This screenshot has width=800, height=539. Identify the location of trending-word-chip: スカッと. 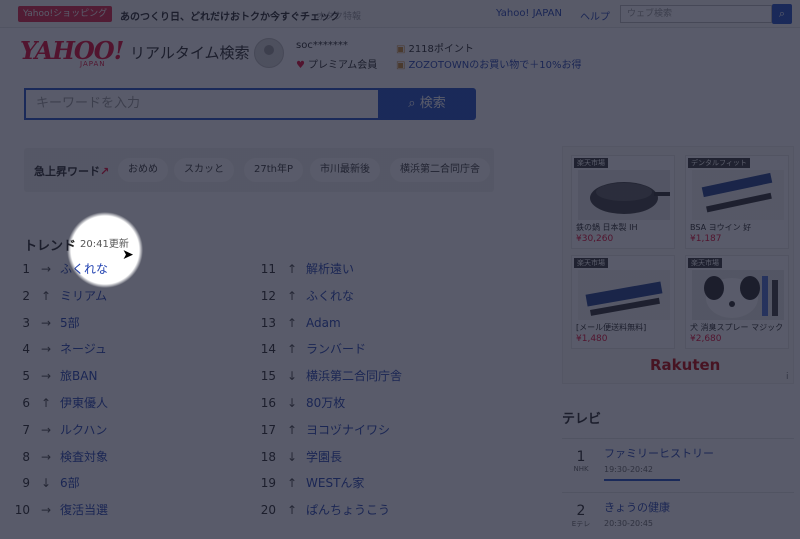
(204, 170).